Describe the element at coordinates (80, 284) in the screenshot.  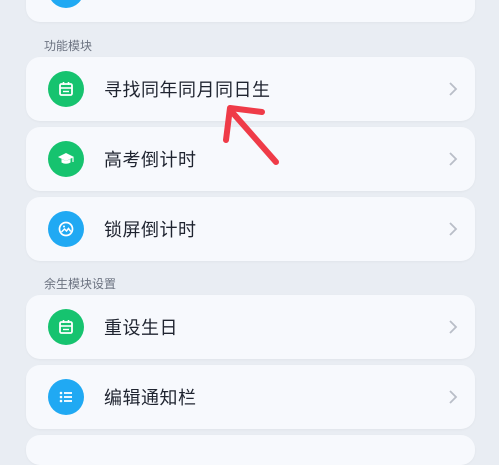
I see `section-header-life: 余生模块设置` at that location.